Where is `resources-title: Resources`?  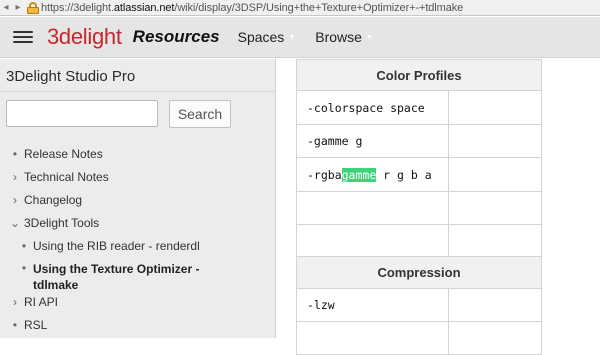 resources-title: Resources is located at coordinates (176, 37).